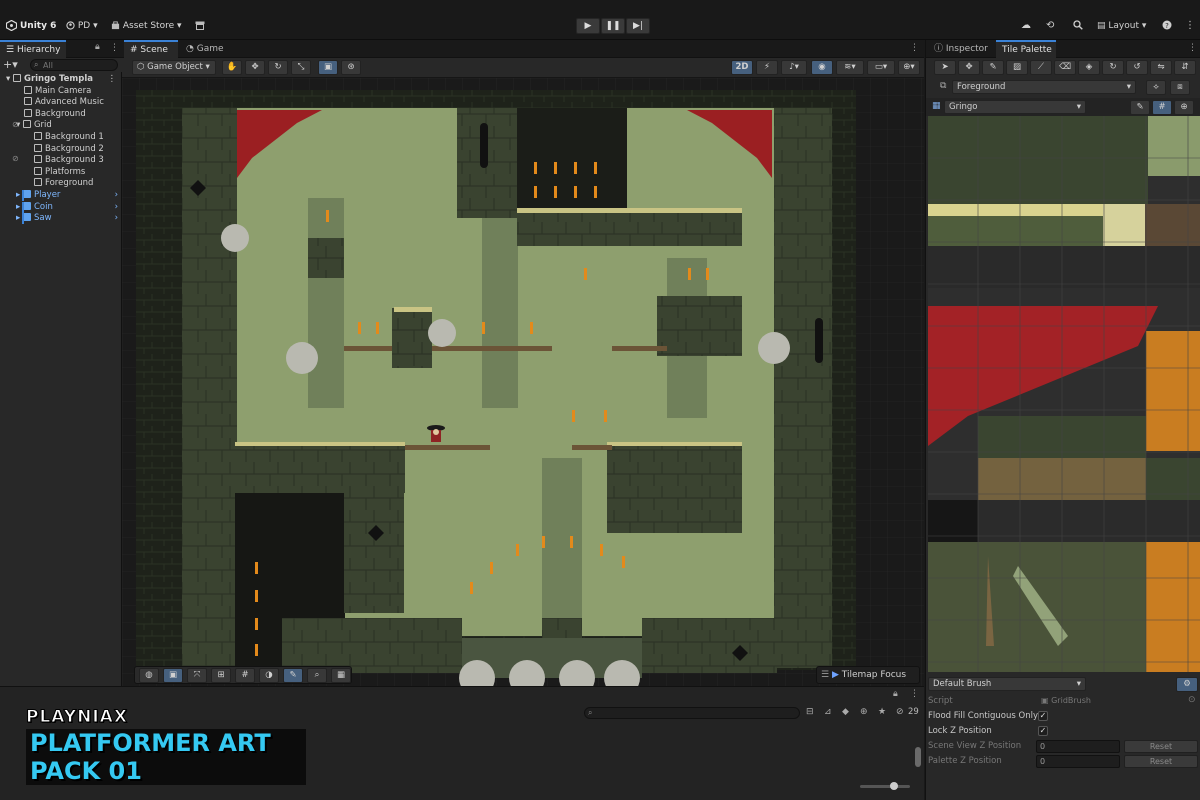 Image resolution: width=1200 pixels, height=800 pixels. I want to click on edit-palette-button: ✎, so click(1140, 107).